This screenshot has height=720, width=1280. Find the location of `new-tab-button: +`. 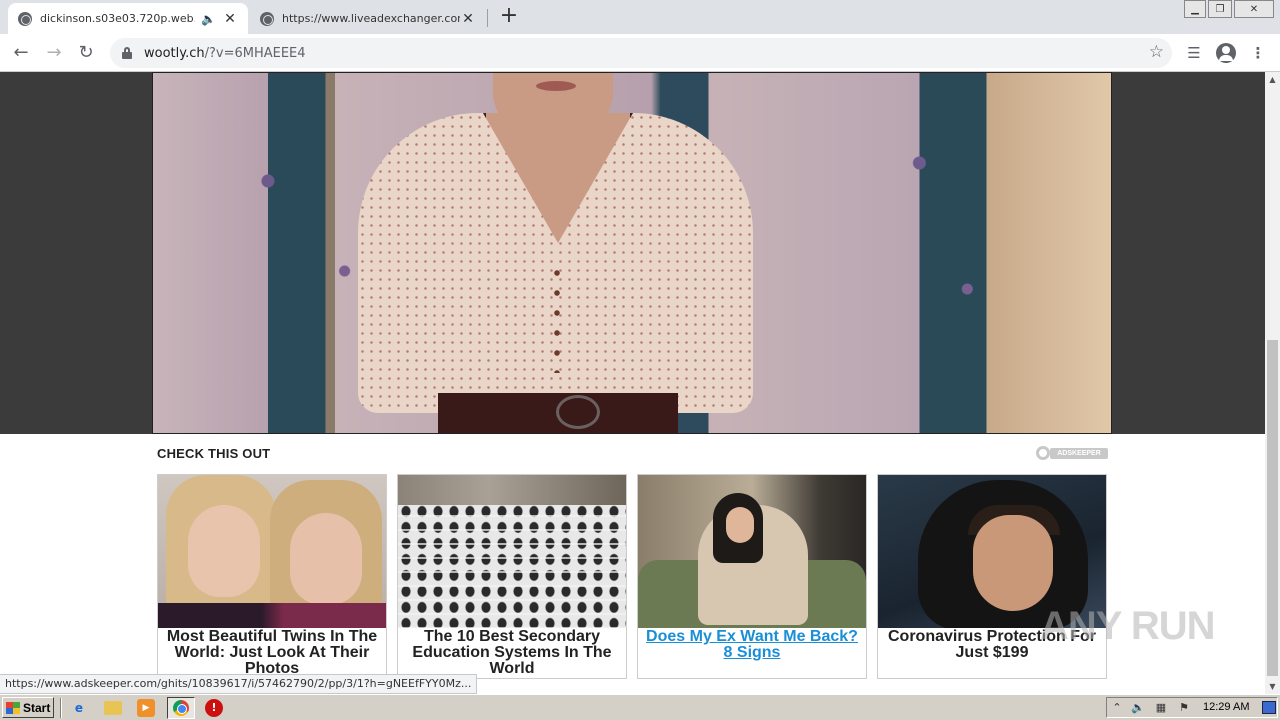

new-tab-button: + is located at coordinates (509, 16).